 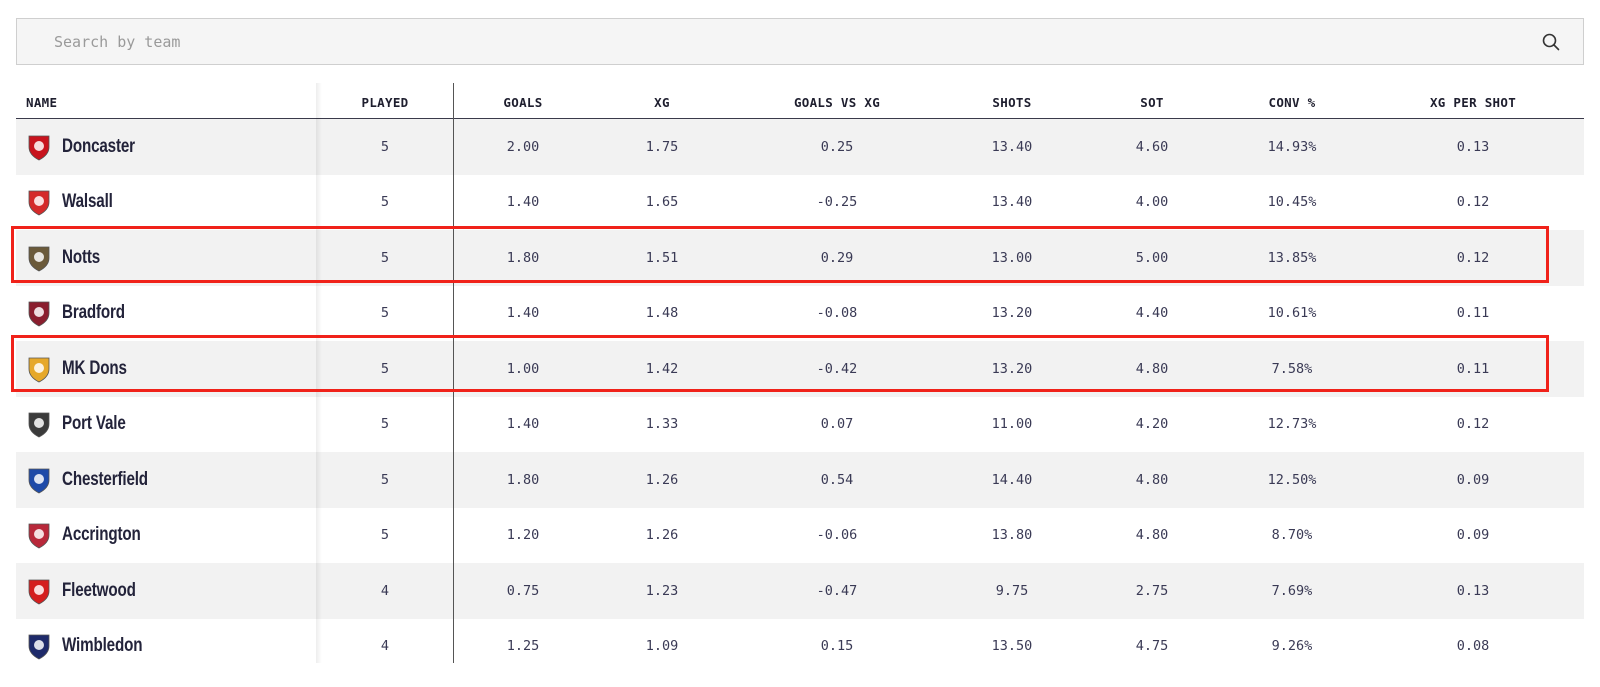 I want to click on xg-cell: 1.23, so click(x=662, y=590).